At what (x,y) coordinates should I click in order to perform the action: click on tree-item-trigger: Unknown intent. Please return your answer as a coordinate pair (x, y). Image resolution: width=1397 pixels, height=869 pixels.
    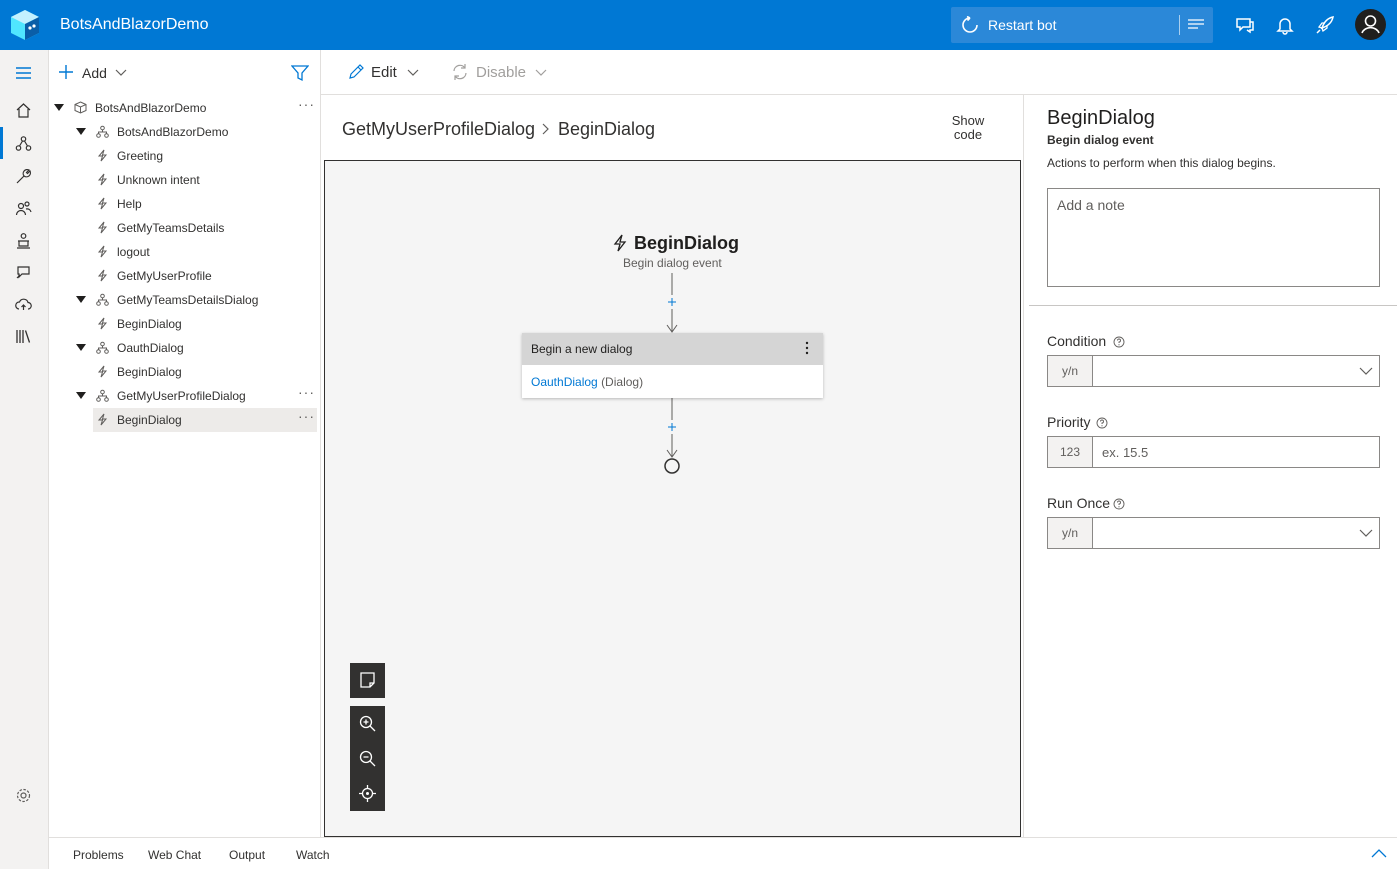
    Looking at the image, I should click on (183, 180).